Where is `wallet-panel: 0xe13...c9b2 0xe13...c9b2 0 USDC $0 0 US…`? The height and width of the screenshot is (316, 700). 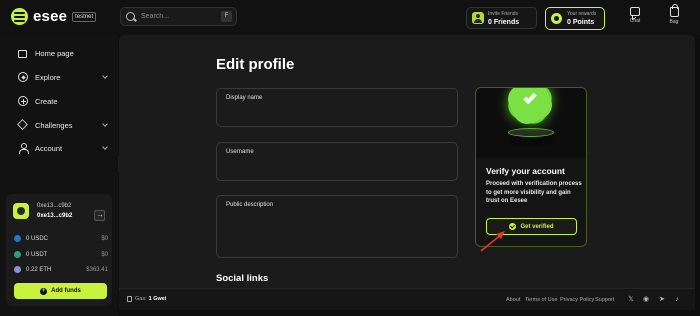 wallet-panel: 0xe13...c9b2 0xe13...c9b2 0 USDC $0 0 US… is located at coordinates (59, 250).